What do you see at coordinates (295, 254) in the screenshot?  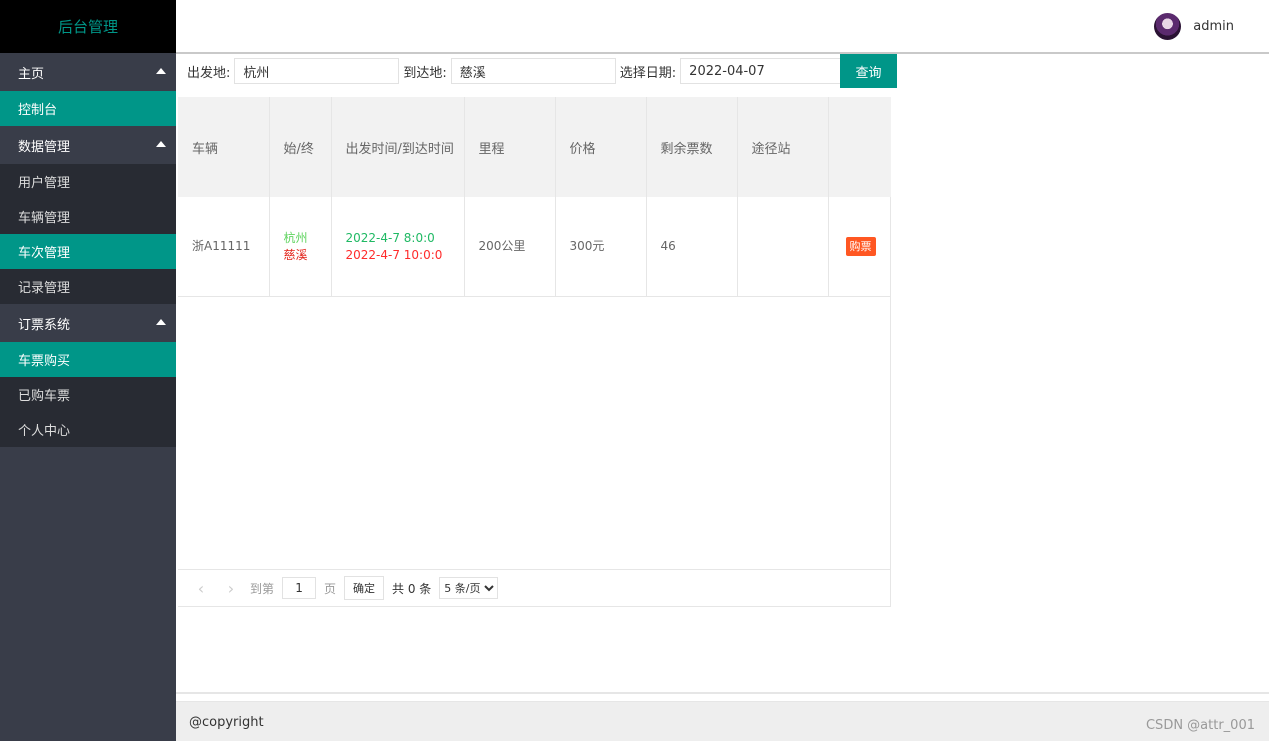 I see `end-station: 慈溪` at bounding box center [295, 254].